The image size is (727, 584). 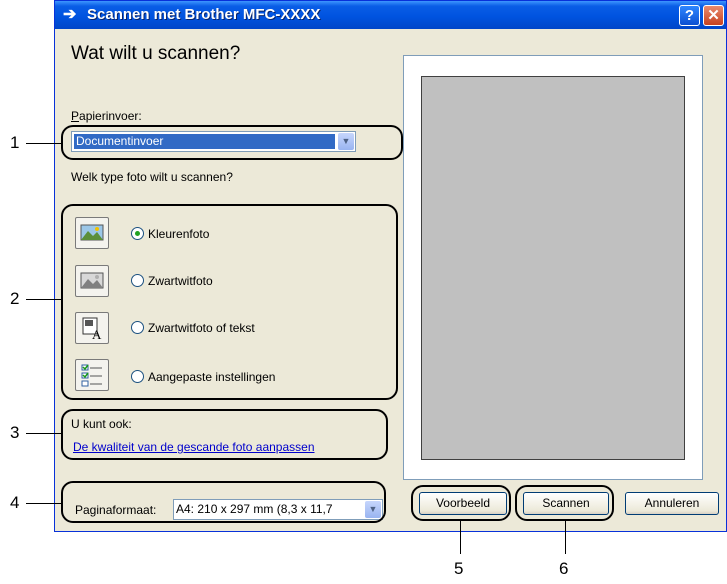 What do you see at coordinates (70, 14) in the screenshot?
I see `arrow-icon: ➔` at bounding box center [70, 14].